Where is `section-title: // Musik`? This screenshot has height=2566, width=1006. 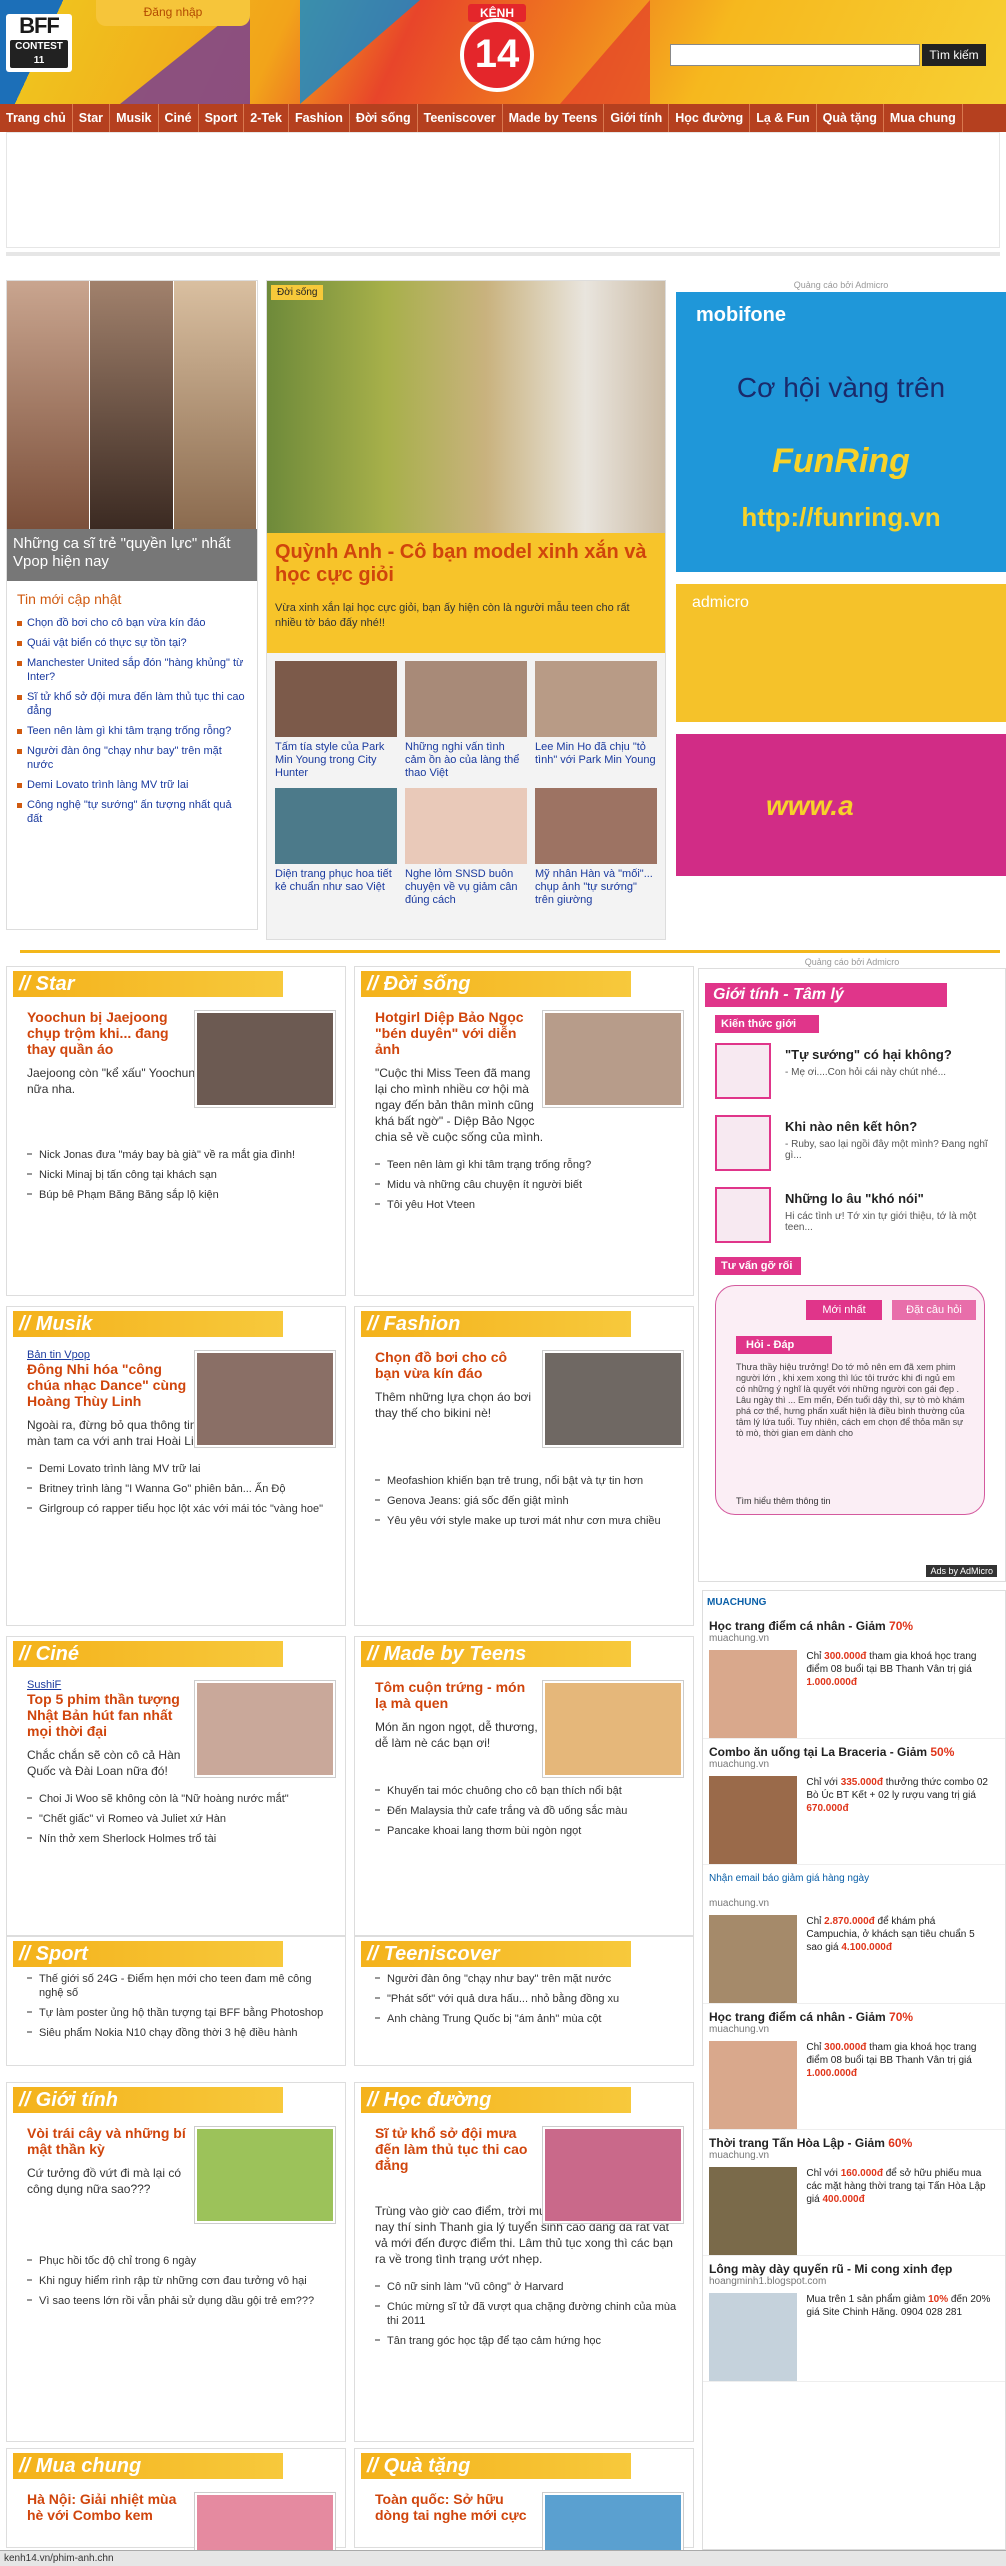 section-title: // Musik is located at coordinates (148, 1324).